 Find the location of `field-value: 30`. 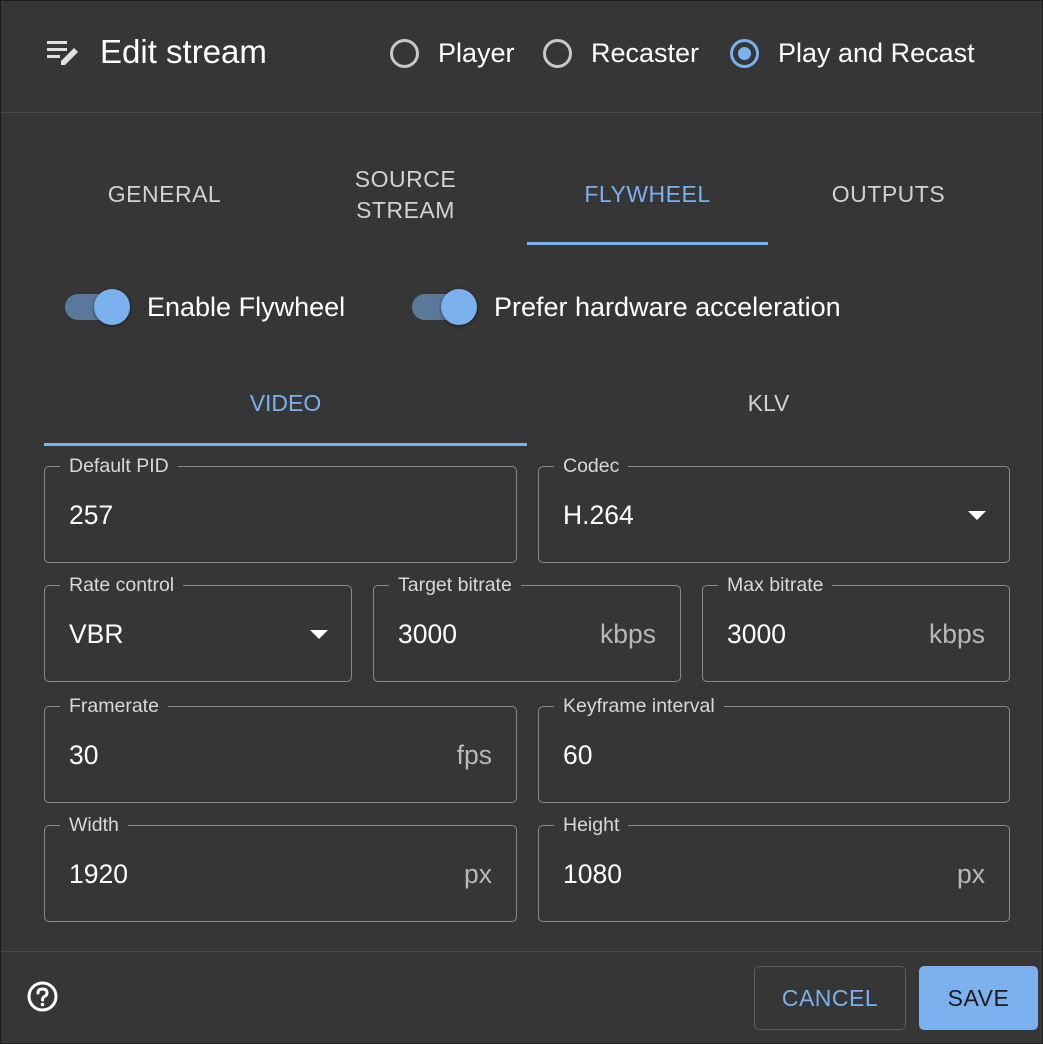

field-value: 30 is located at coordinates (83, 755).